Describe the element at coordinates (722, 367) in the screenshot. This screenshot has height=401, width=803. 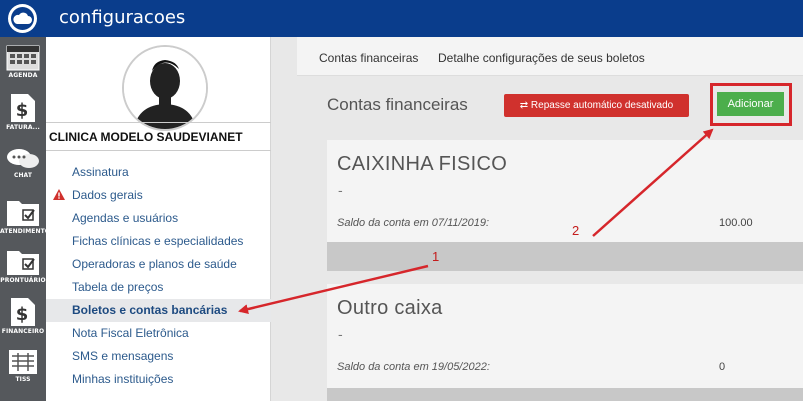
I see `account-balance-value: 0` at that location.